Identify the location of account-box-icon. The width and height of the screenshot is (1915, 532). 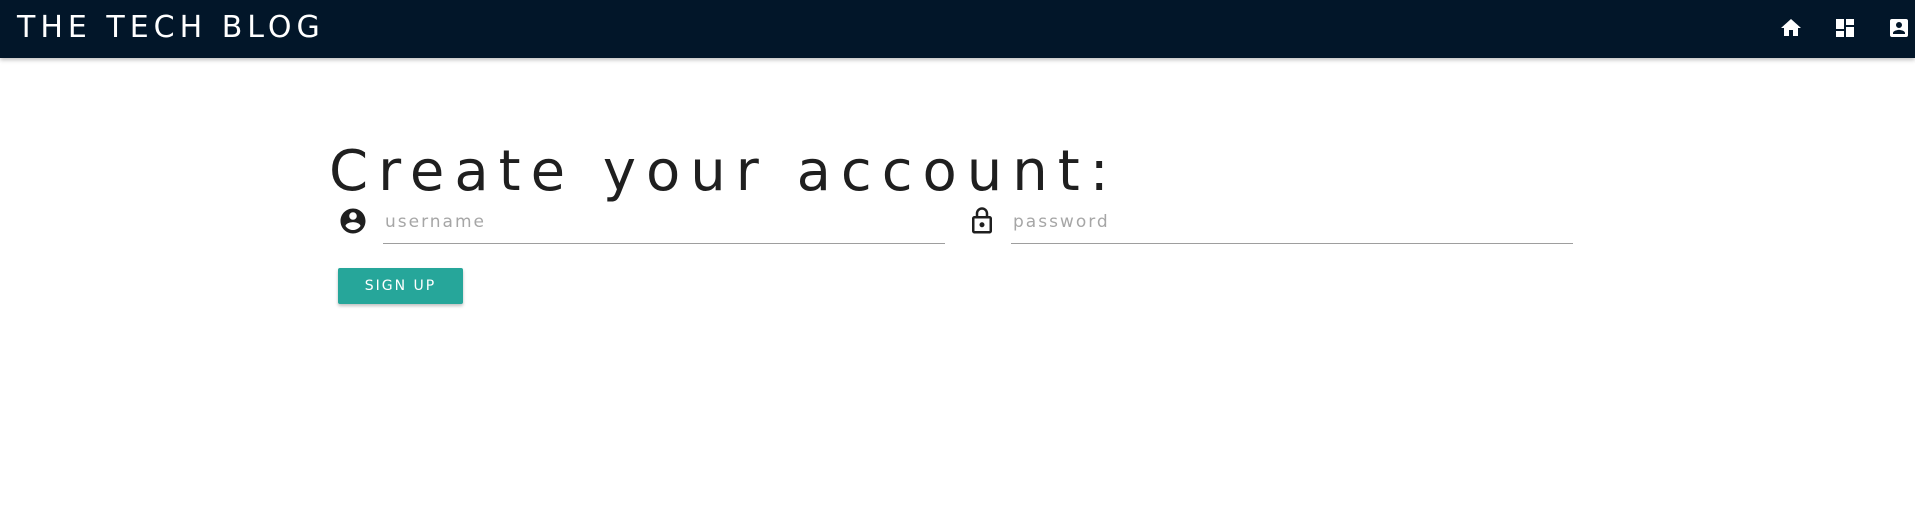
(1899, 28).